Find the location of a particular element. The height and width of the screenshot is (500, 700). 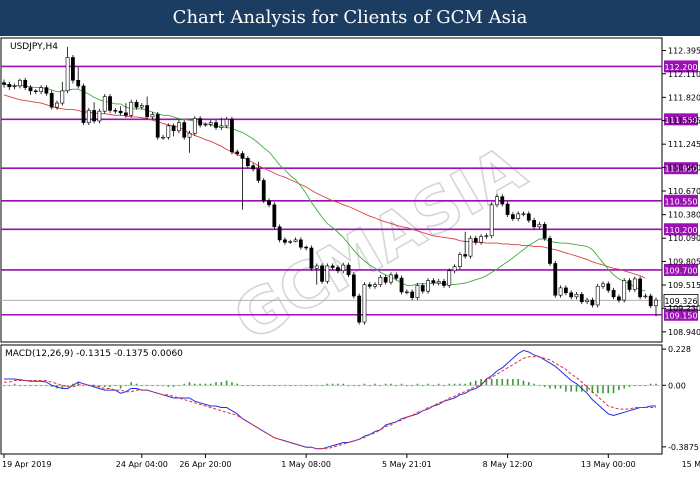

price-y-tick-4: 111.245 is located at coordinates (684, 144).